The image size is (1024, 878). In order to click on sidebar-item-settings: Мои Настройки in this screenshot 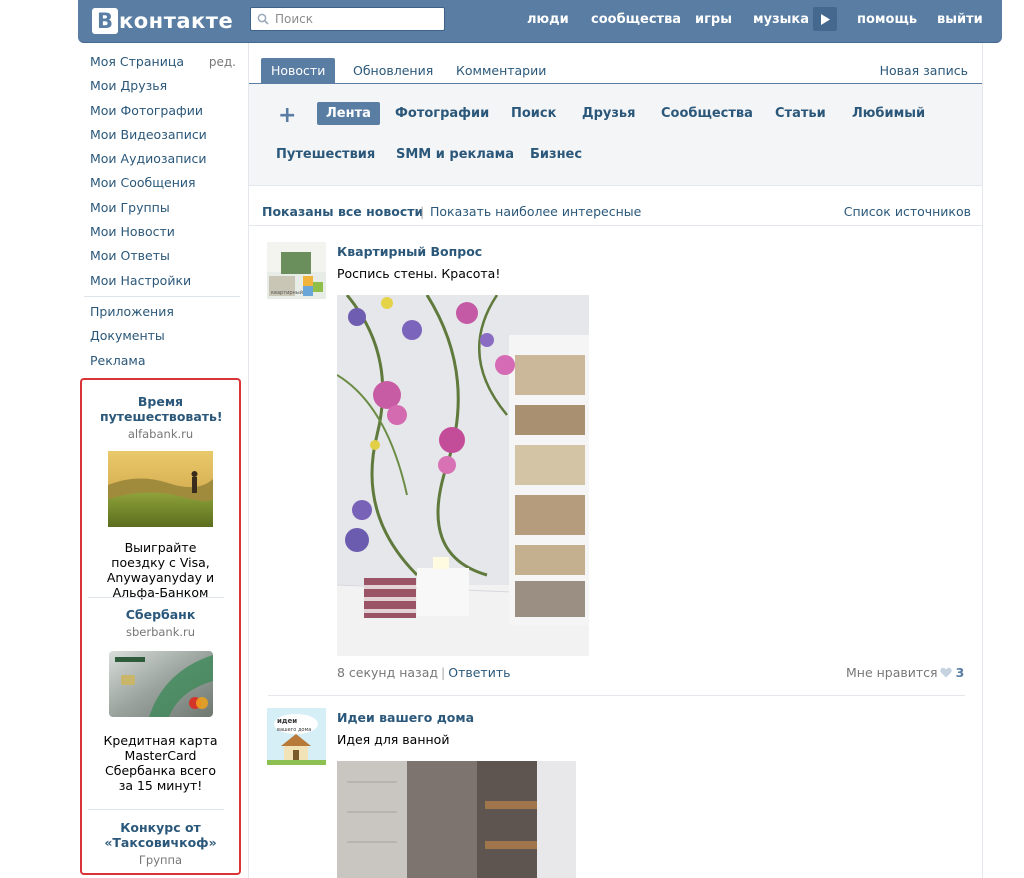, I will do `click(165, 281)`.